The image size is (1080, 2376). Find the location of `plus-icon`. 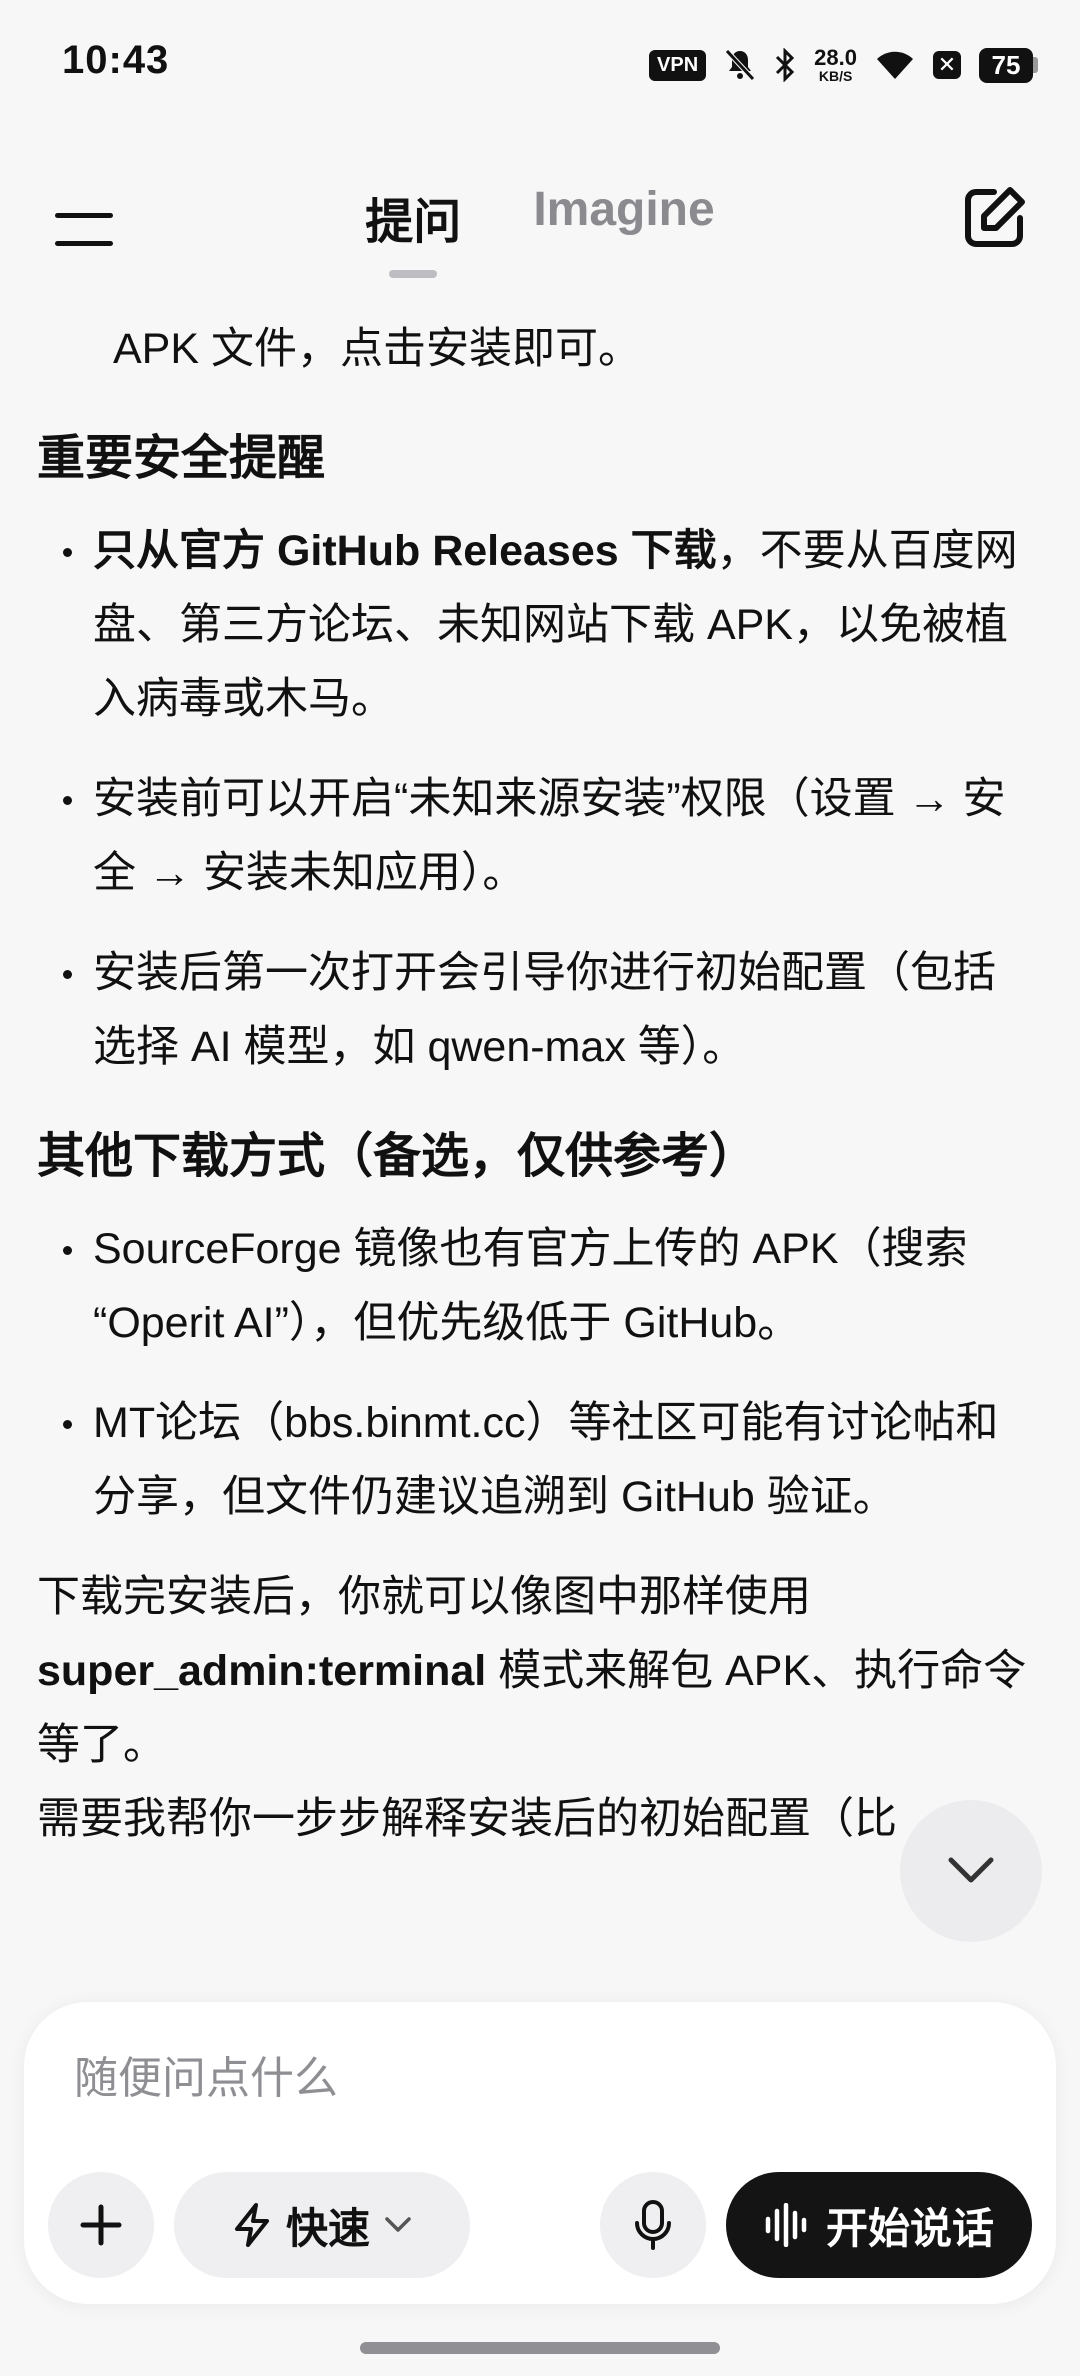

plus-icon is located at coordinates (101, 2225).